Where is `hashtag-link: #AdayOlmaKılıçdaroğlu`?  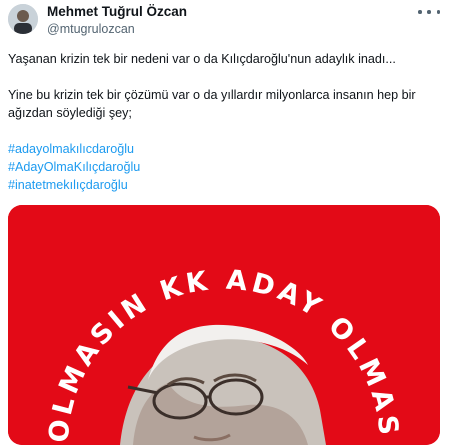 hashtag-link: #AdayOlmaKılıçdaroğlu is located at coordinates (74, 167).